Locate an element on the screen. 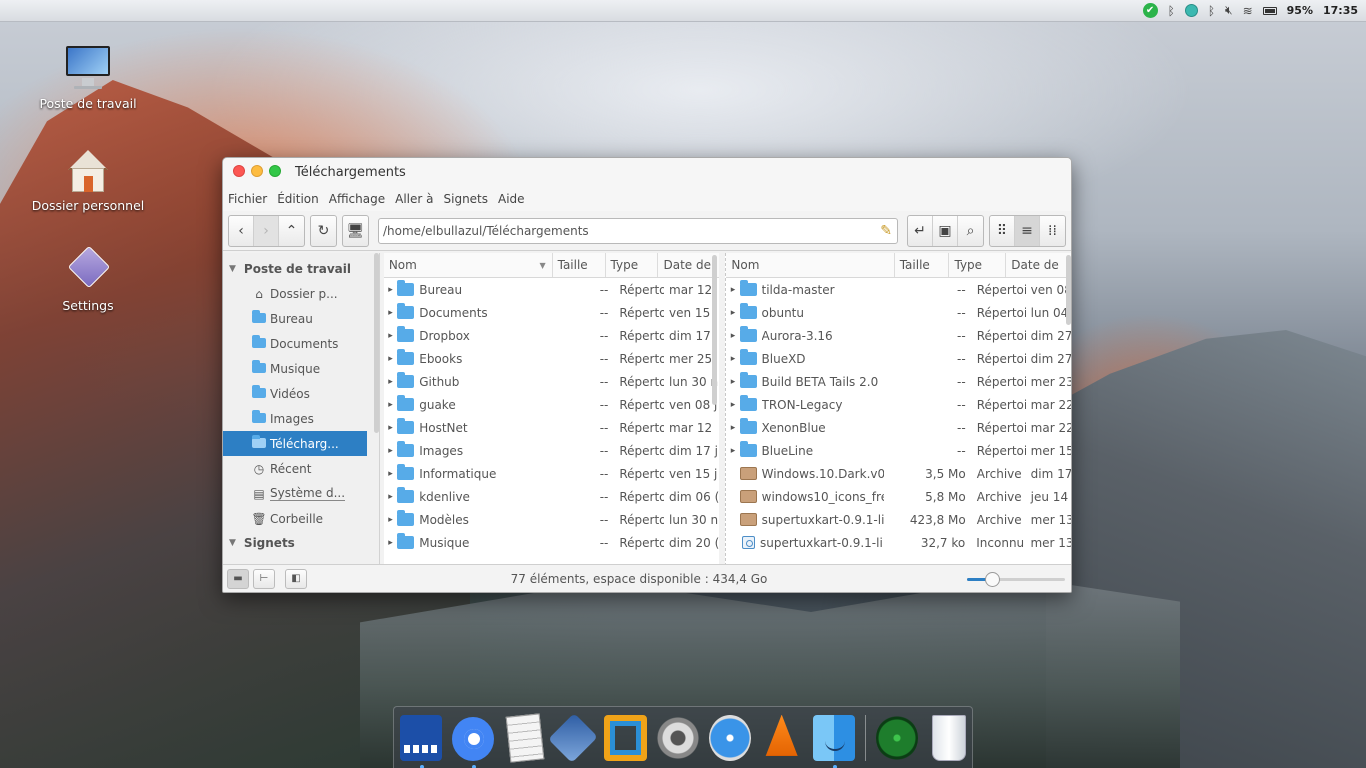 Image resolution: width=1366 pixels, height=768 pixels. settings-gear-icon is located at coordinates (677, 737).